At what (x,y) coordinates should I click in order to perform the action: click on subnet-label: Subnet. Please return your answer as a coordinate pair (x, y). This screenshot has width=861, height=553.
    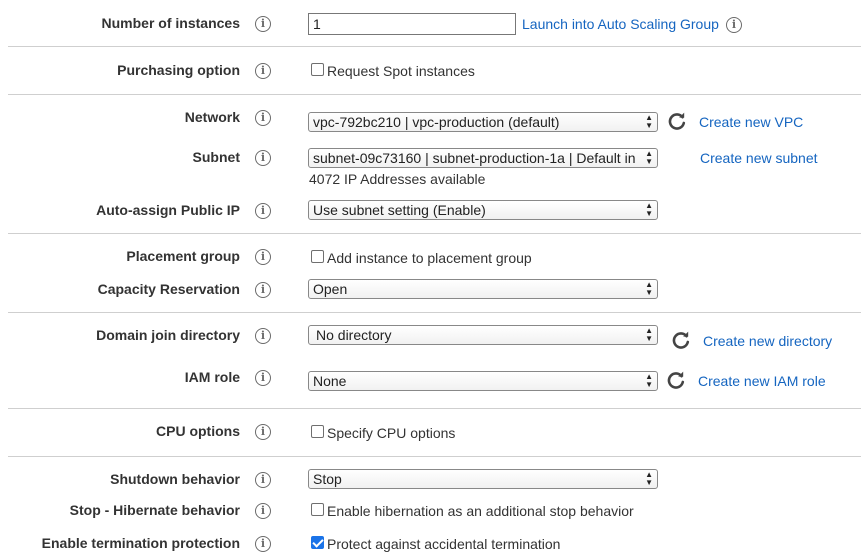
    Looking at the image, I should click on (216, 157).